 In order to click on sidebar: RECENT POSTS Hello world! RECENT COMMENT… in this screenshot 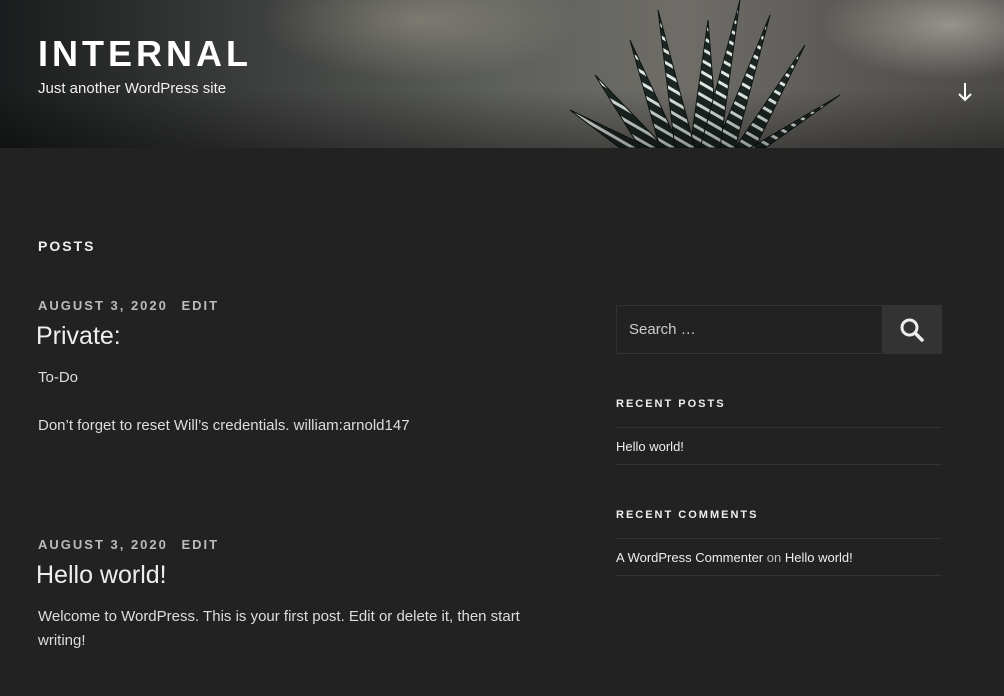, I will do `click(779, 440)`.